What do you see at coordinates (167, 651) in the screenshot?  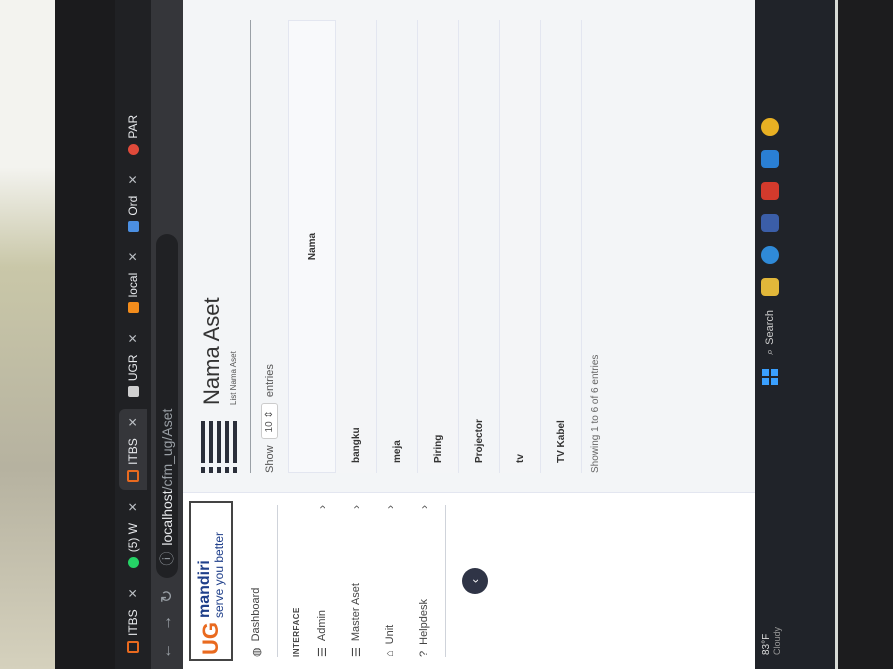 I see `back-icon: ←` at bounding box center [167, 651].